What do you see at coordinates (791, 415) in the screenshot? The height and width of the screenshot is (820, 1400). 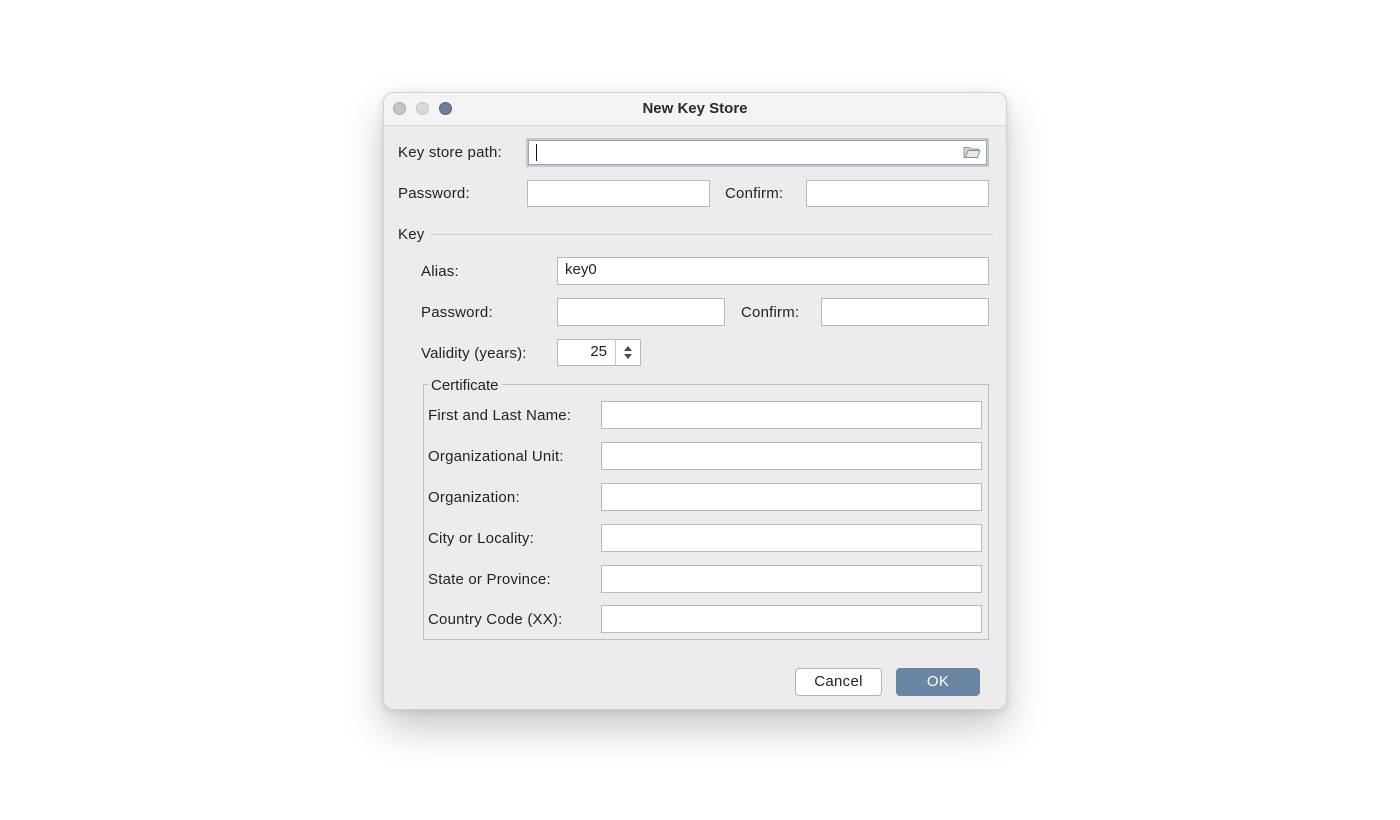 I see `cert-name-input` at bounding box center [791, 415].